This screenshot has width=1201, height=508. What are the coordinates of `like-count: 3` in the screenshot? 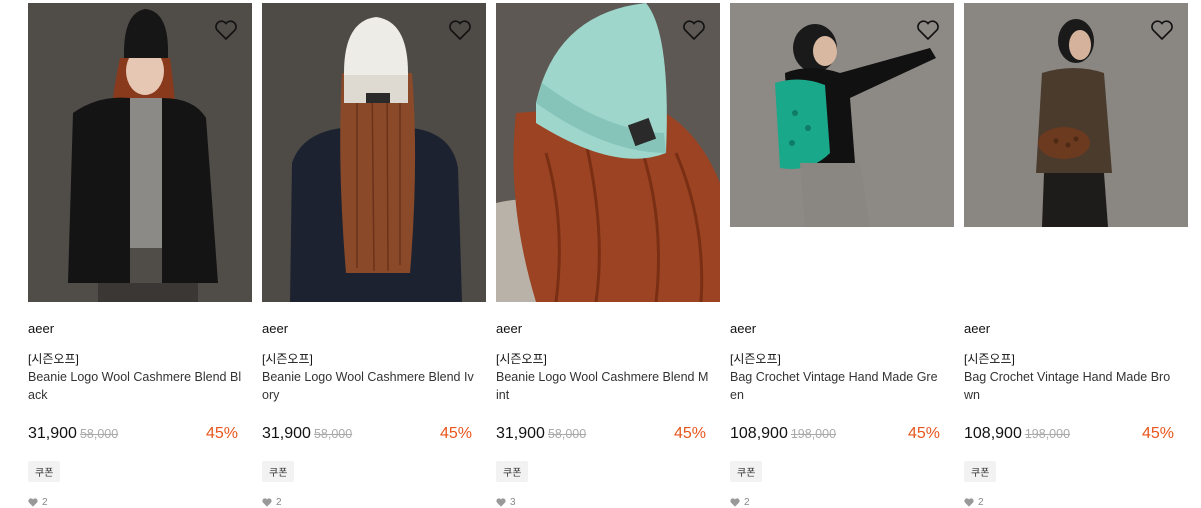 It's located at (506, 502).